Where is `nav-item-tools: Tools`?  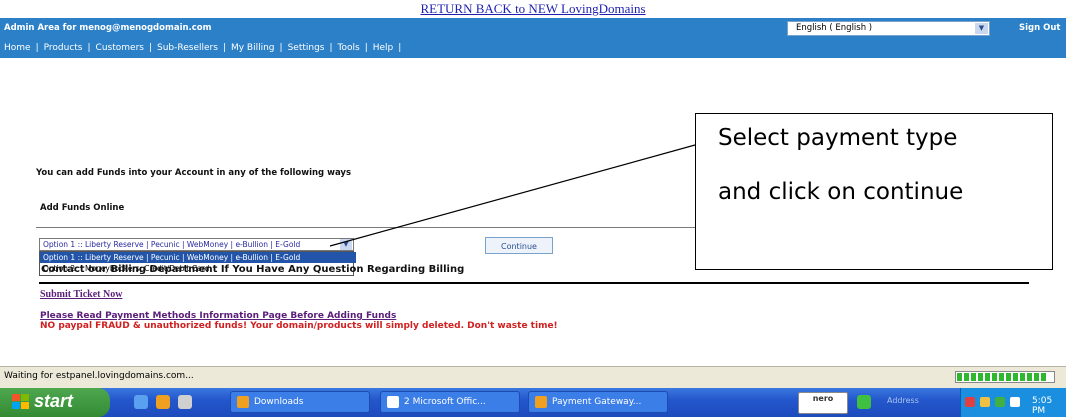 nav-item-tools: Tools is located at coordinates (349, 48).